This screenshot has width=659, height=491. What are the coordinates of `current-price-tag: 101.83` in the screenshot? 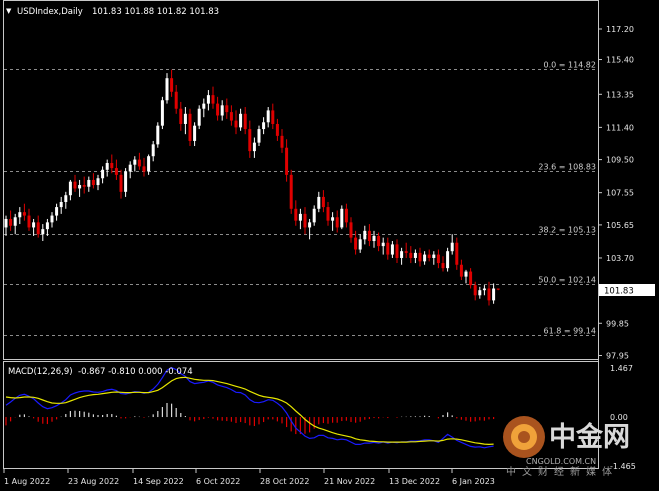 It's located at (627, 290).